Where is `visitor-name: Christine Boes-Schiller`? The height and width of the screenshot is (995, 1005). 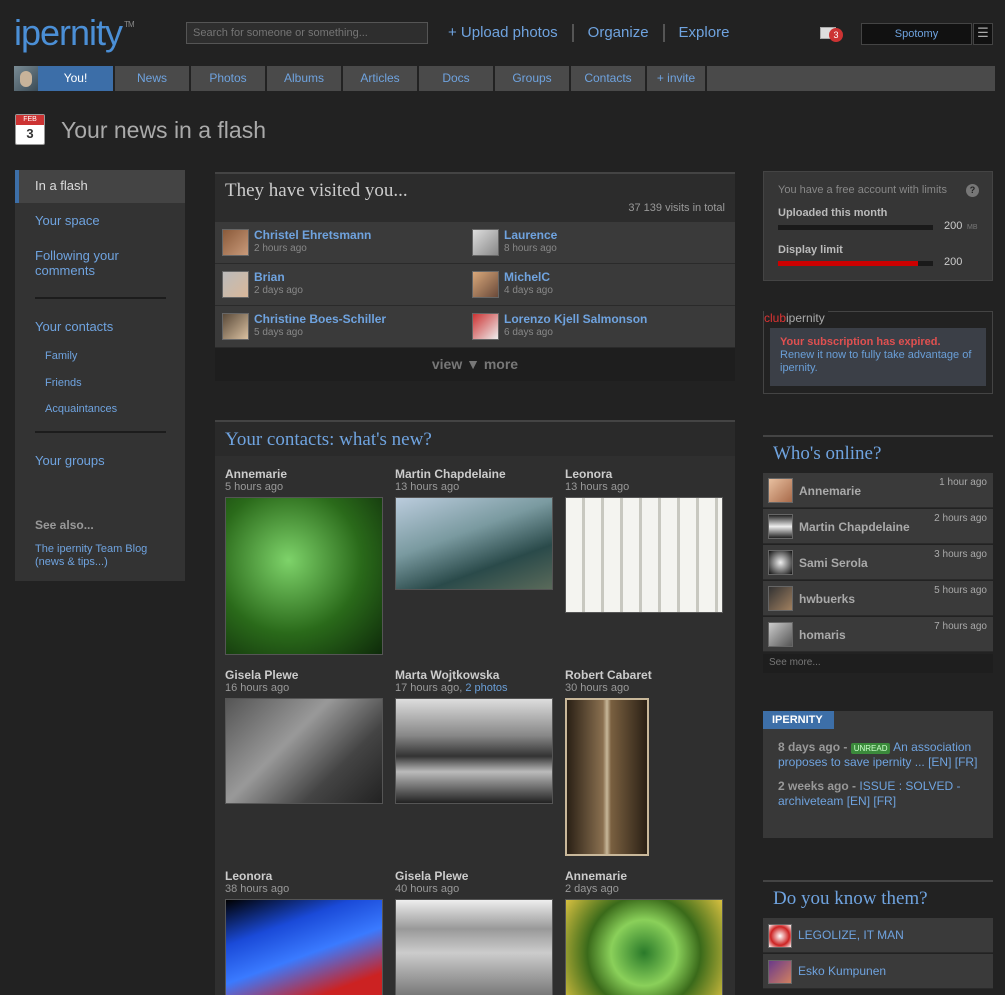
visitor-name: Christine Boes-Schiller is located at coordinates (320, 319).